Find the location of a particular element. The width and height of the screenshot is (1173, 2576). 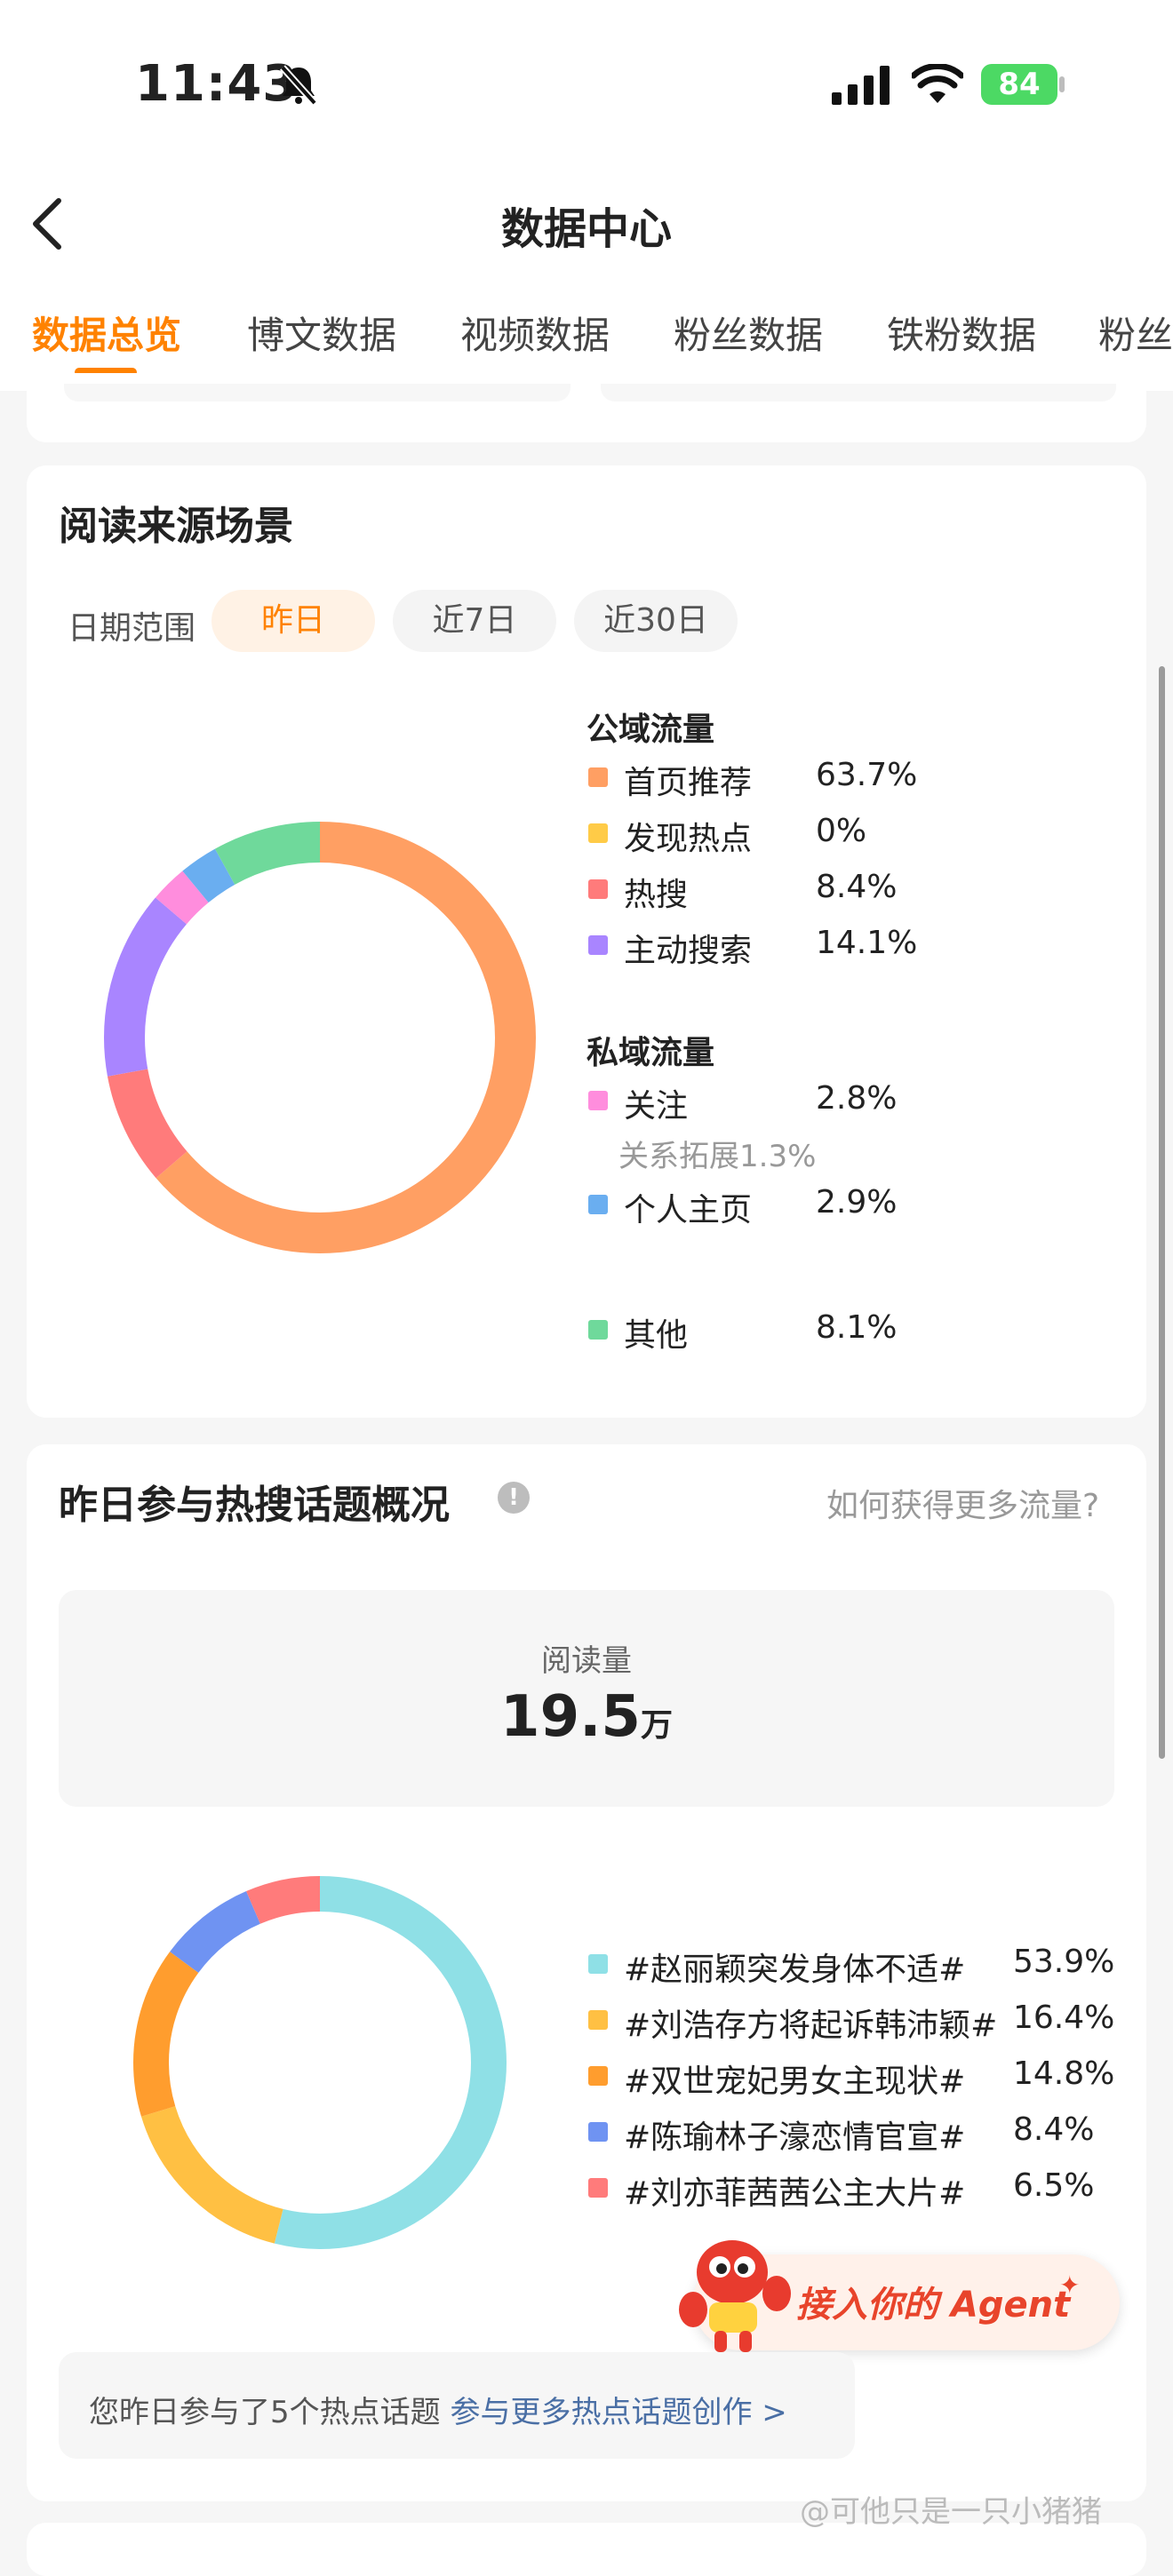

topic-label: #赵丽颖突发身体不适# is located at coordinates (795, 1967).